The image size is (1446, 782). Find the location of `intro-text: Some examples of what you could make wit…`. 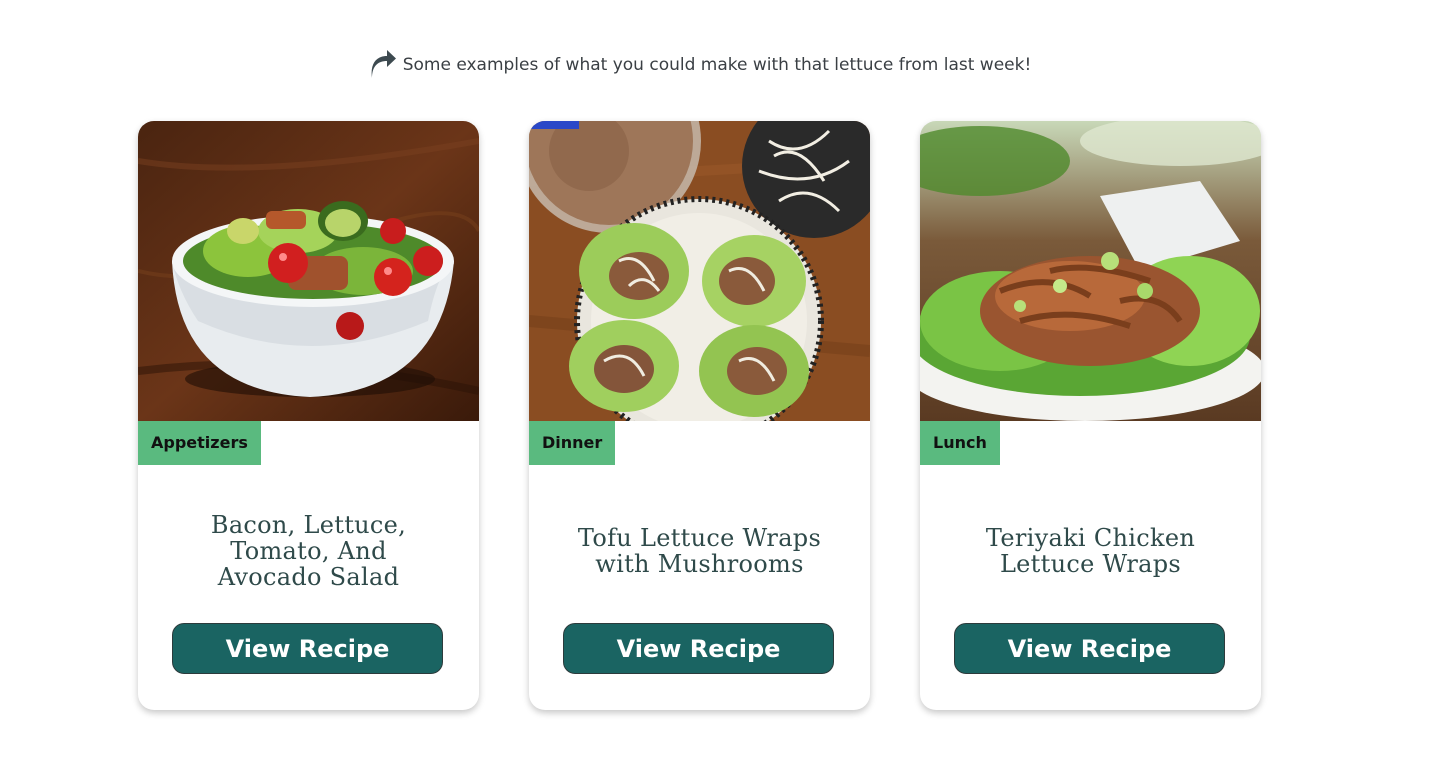

intro-text: Some examples of what you could make wit… is located at coordinates (717, 65).